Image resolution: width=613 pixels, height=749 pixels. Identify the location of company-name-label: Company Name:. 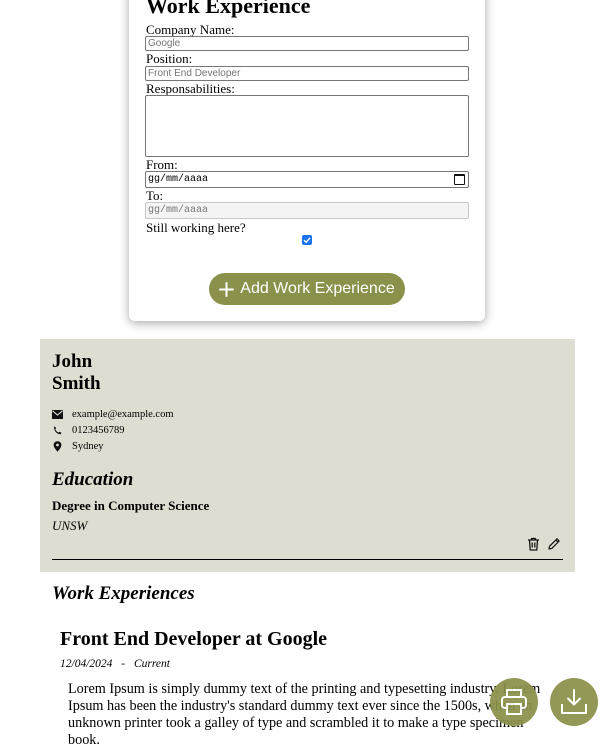
(190, 29).